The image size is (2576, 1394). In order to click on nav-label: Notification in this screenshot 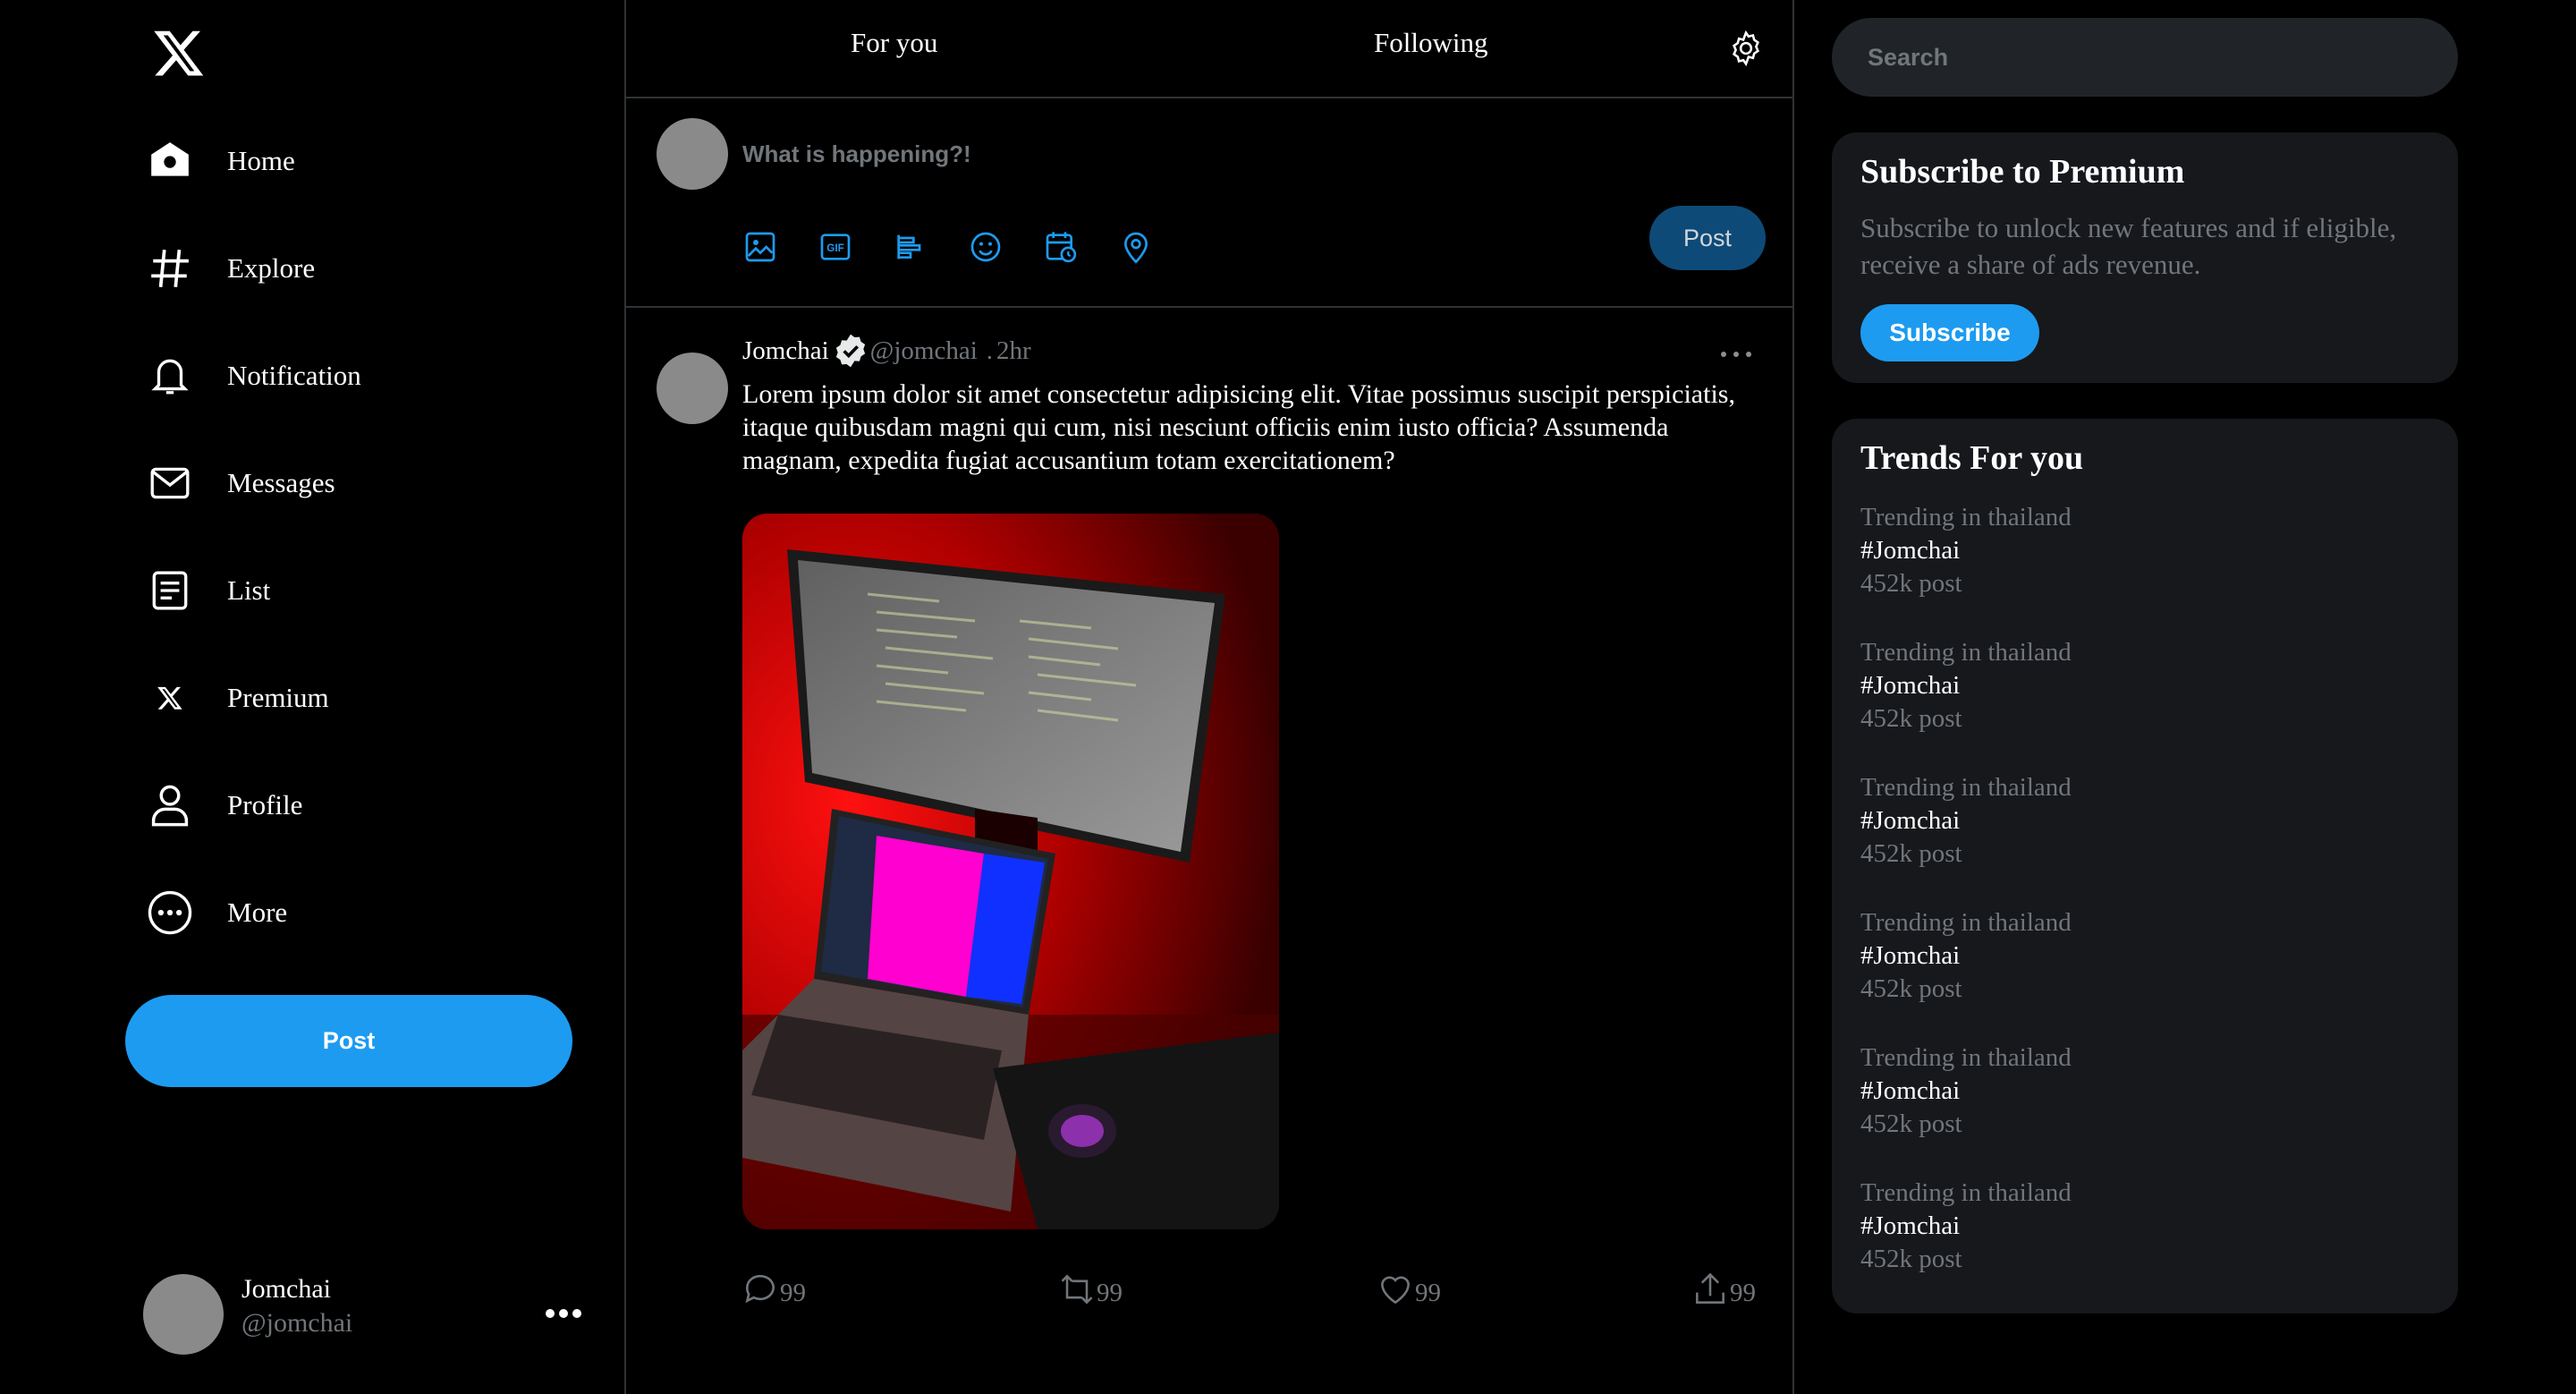, I will do `click(294, 375)`.